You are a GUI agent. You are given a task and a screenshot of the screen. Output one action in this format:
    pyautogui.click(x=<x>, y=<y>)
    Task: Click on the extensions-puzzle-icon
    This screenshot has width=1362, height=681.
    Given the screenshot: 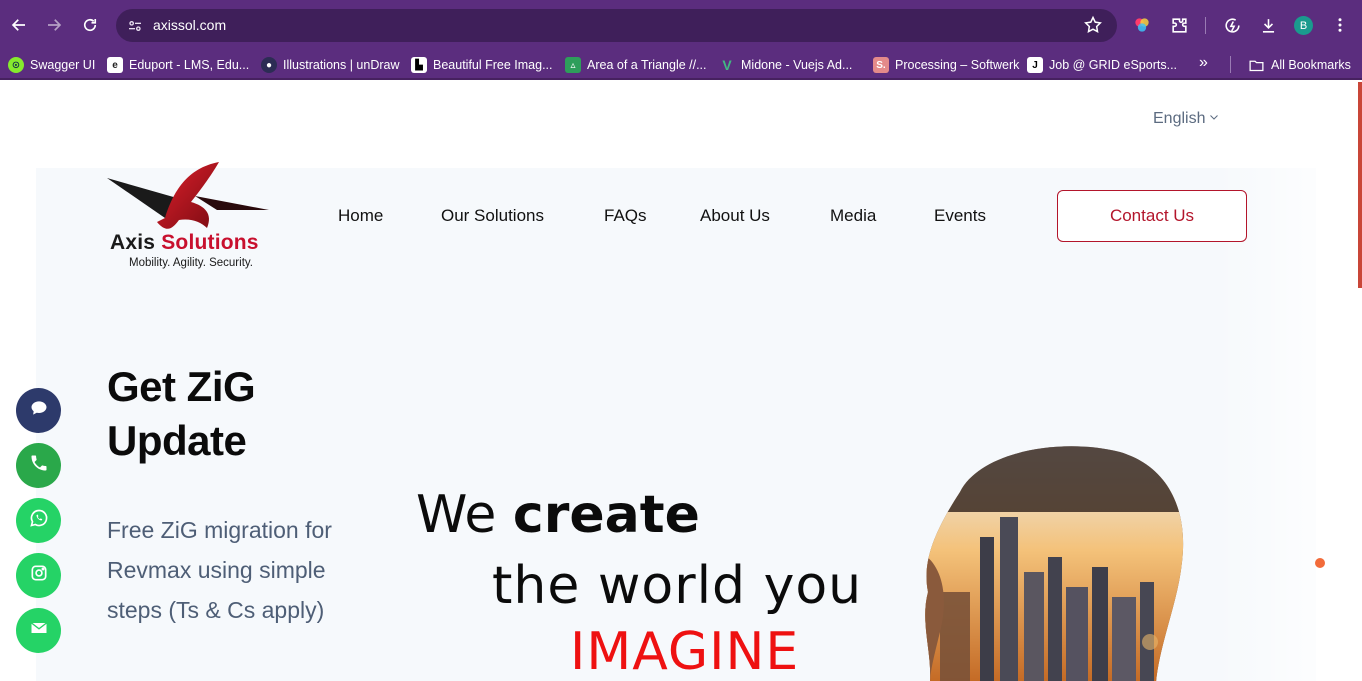 What is the action you would take?
    pyautogui.click(x=1179, y=25)
    